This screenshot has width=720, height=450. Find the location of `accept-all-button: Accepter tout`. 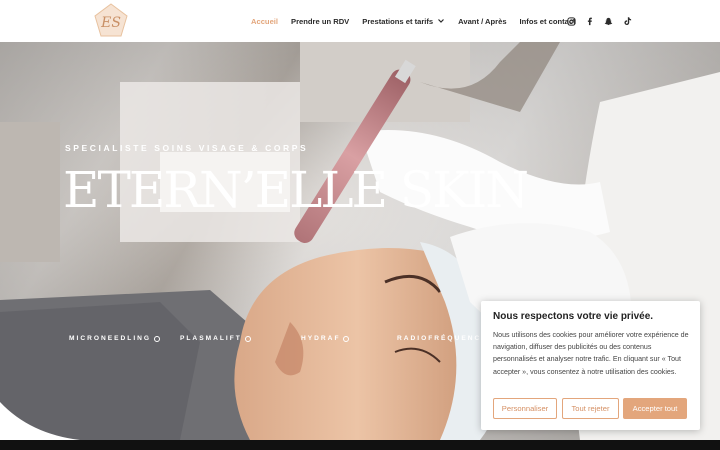

accept-all-button: Accepter tout is located at coordinates (655, 408).